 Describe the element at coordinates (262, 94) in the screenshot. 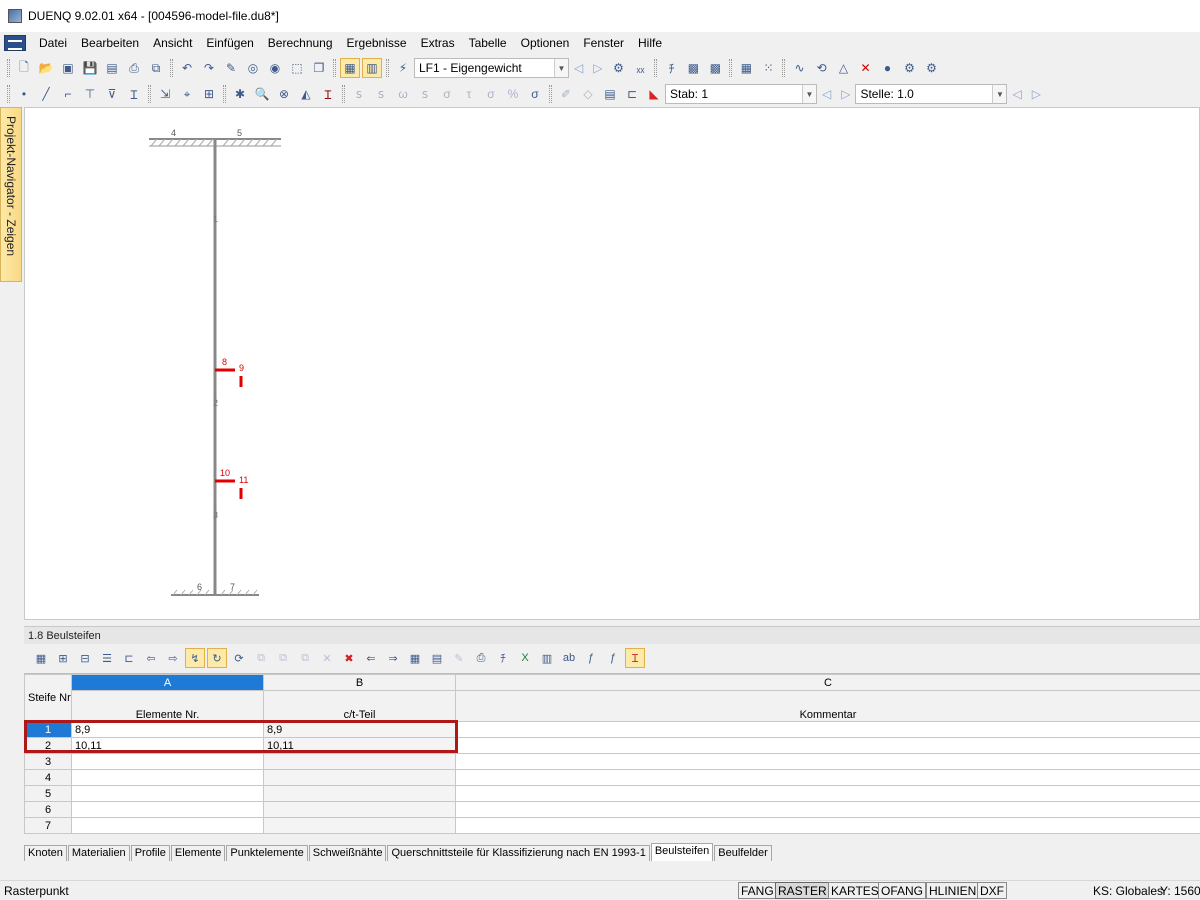

I see `find-icon: 🔍` at that location.